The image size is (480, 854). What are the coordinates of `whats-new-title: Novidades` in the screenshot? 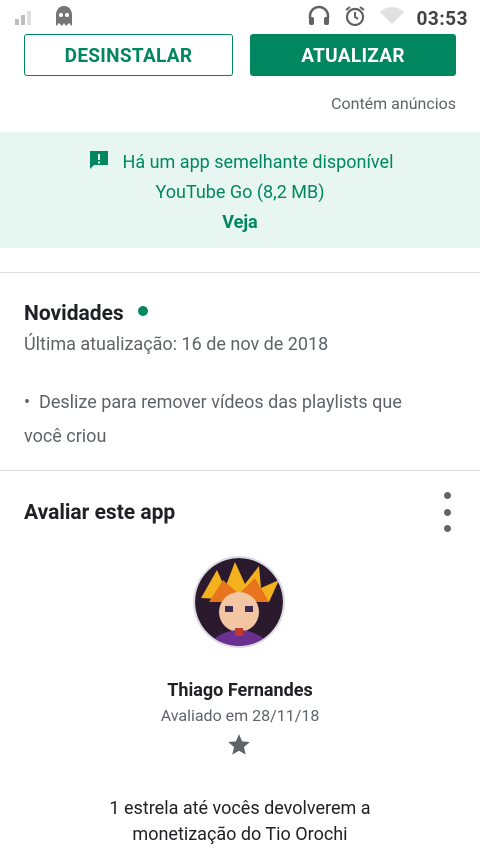 It's located at (74, 314).